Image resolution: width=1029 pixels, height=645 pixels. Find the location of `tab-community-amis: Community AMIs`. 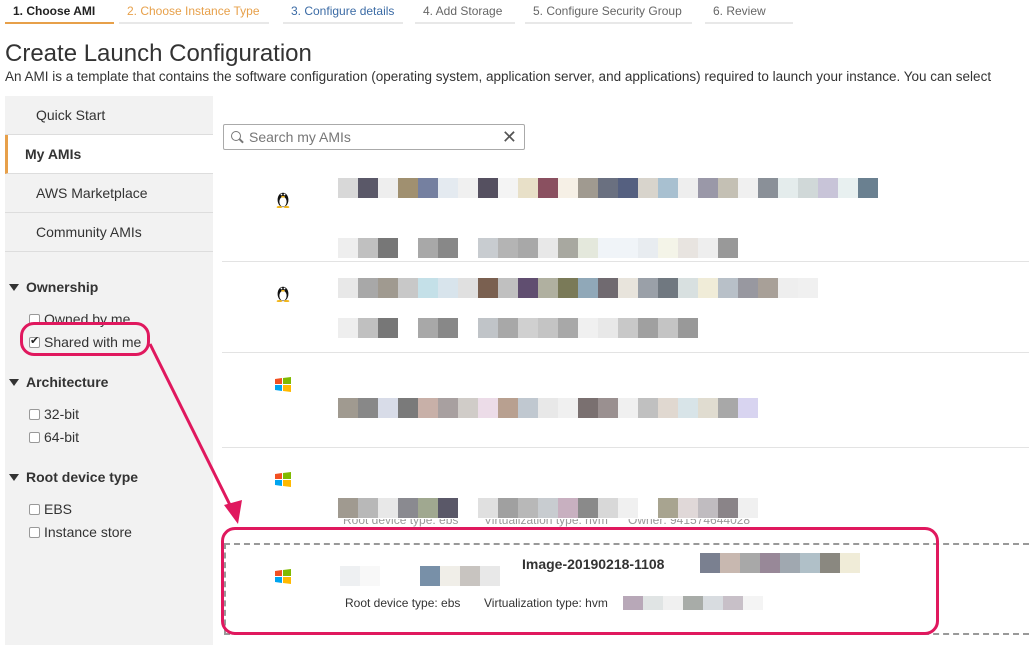

tab-community-amis: Community AMIs is located at coordinates (109, 232).